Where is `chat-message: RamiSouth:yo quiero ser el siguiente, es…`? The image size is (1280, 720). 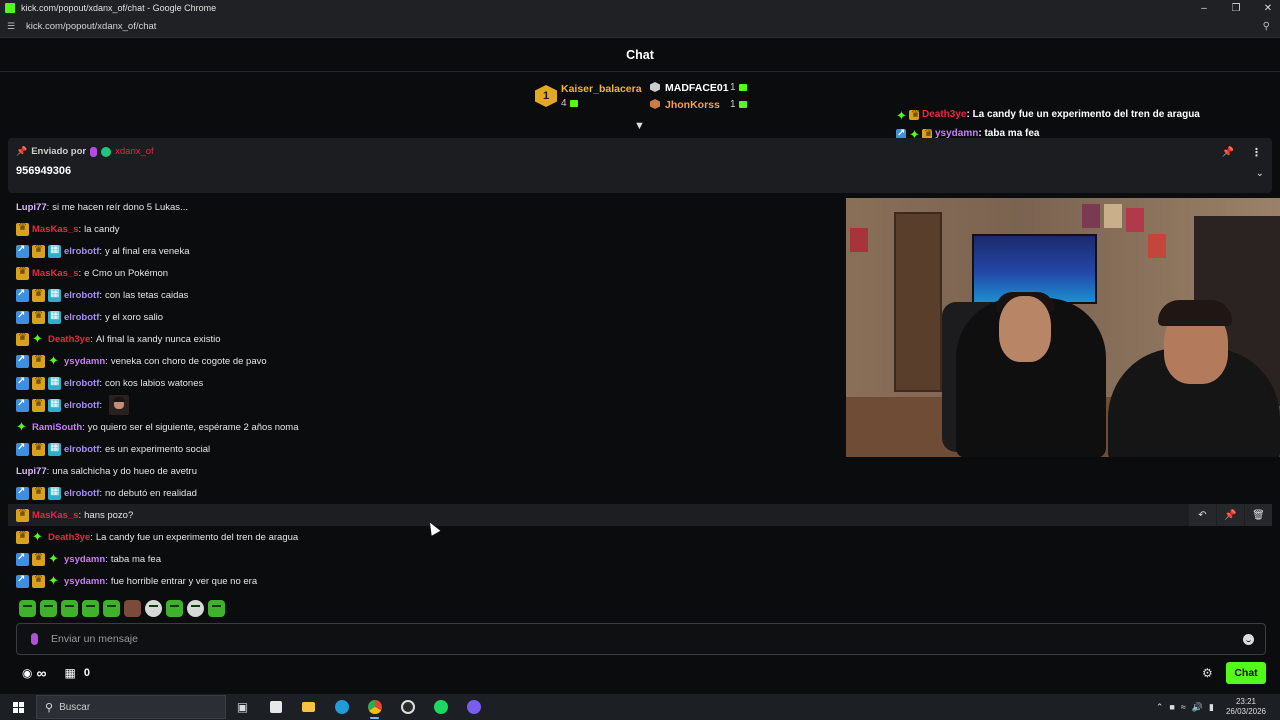 chat-message: RamiSouth:yo quiero ser el siguiente, es… is located at coordinates (157, 427).